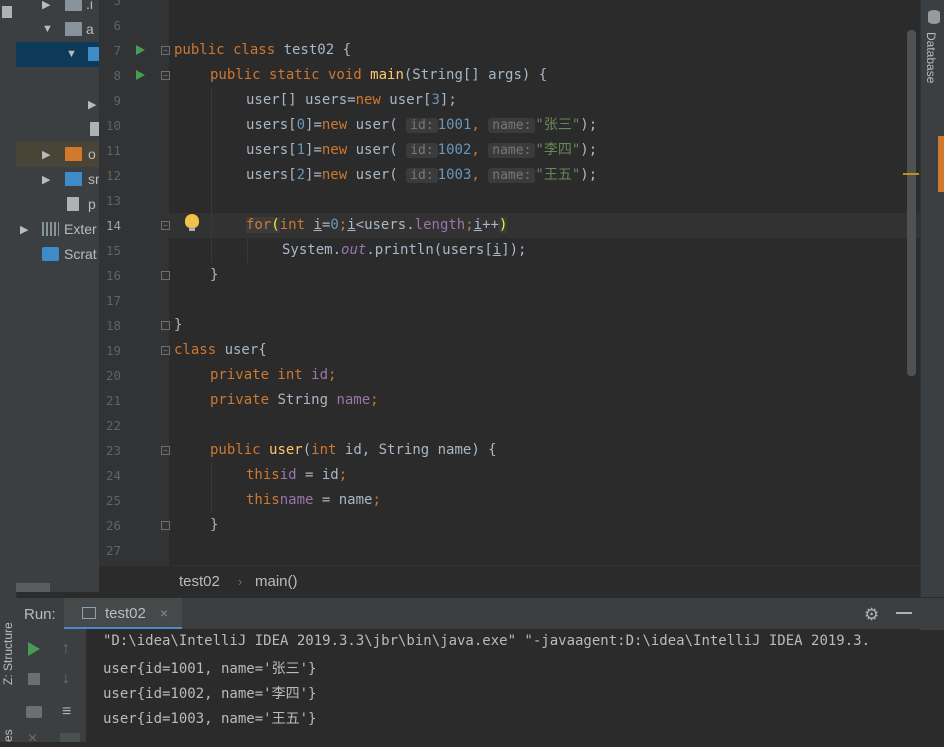 Image resolution: width=944 pixels, height=747 pixels. I want to click on gear-icon: ⚙, so click(871, 615).